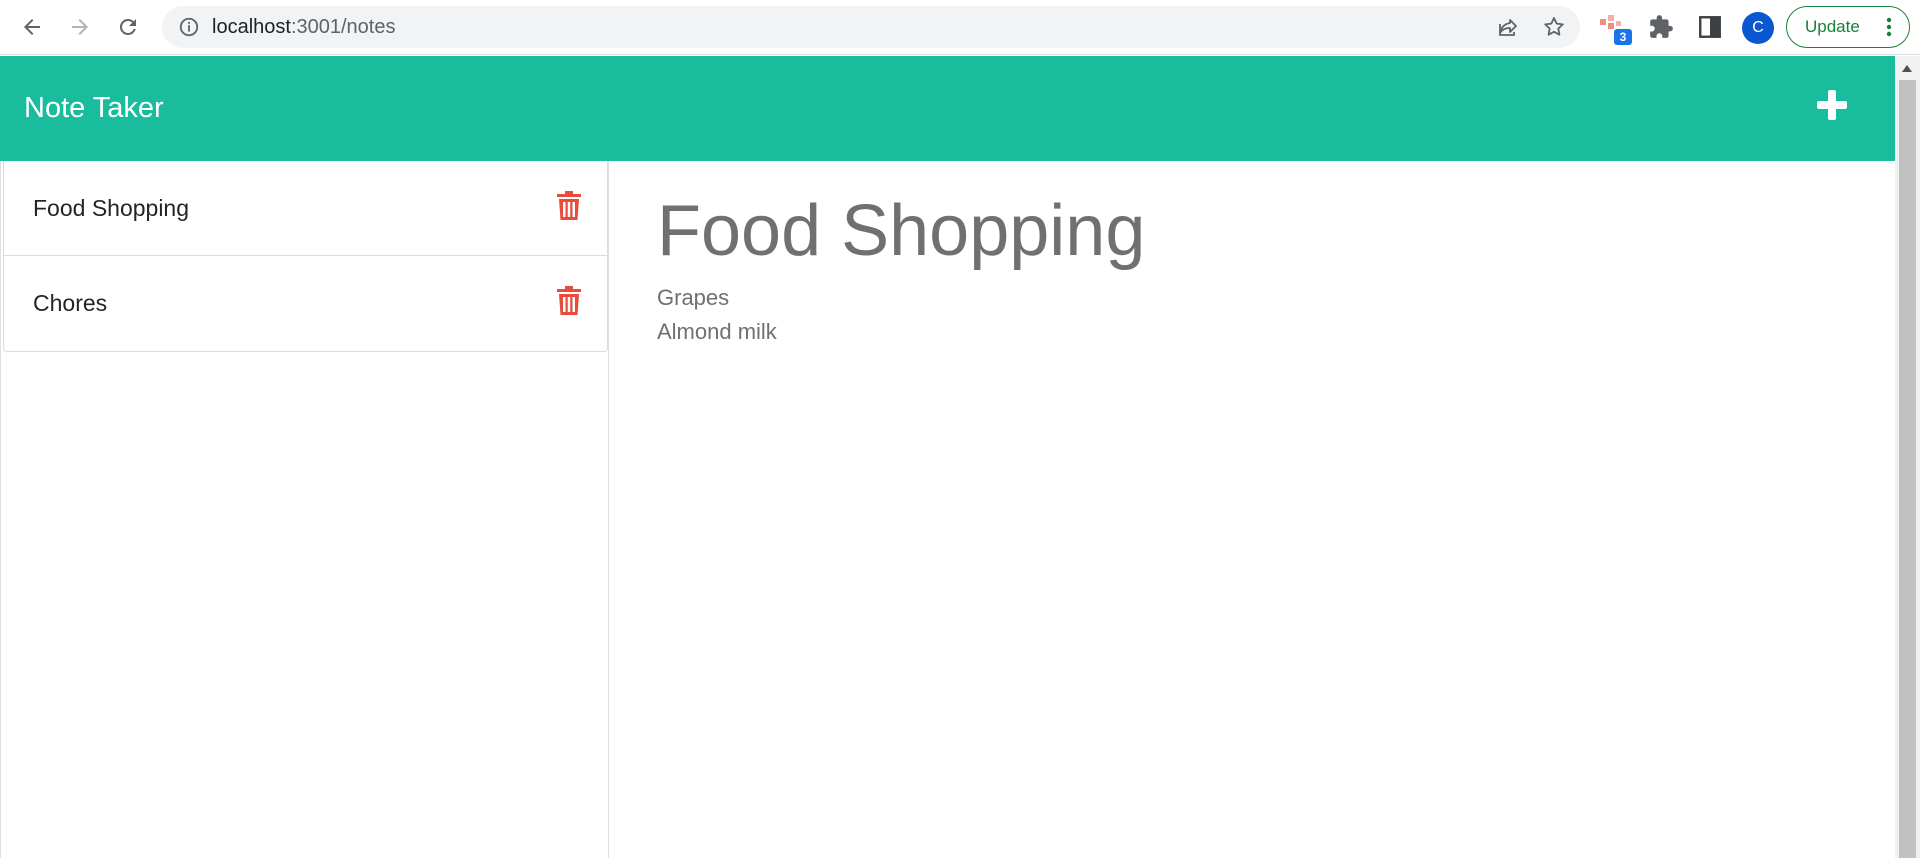  What do you see at coordinates (1907, 469) in the screenshot?
I see `scrollbar-thumb` at bounding box center [1907, 469].